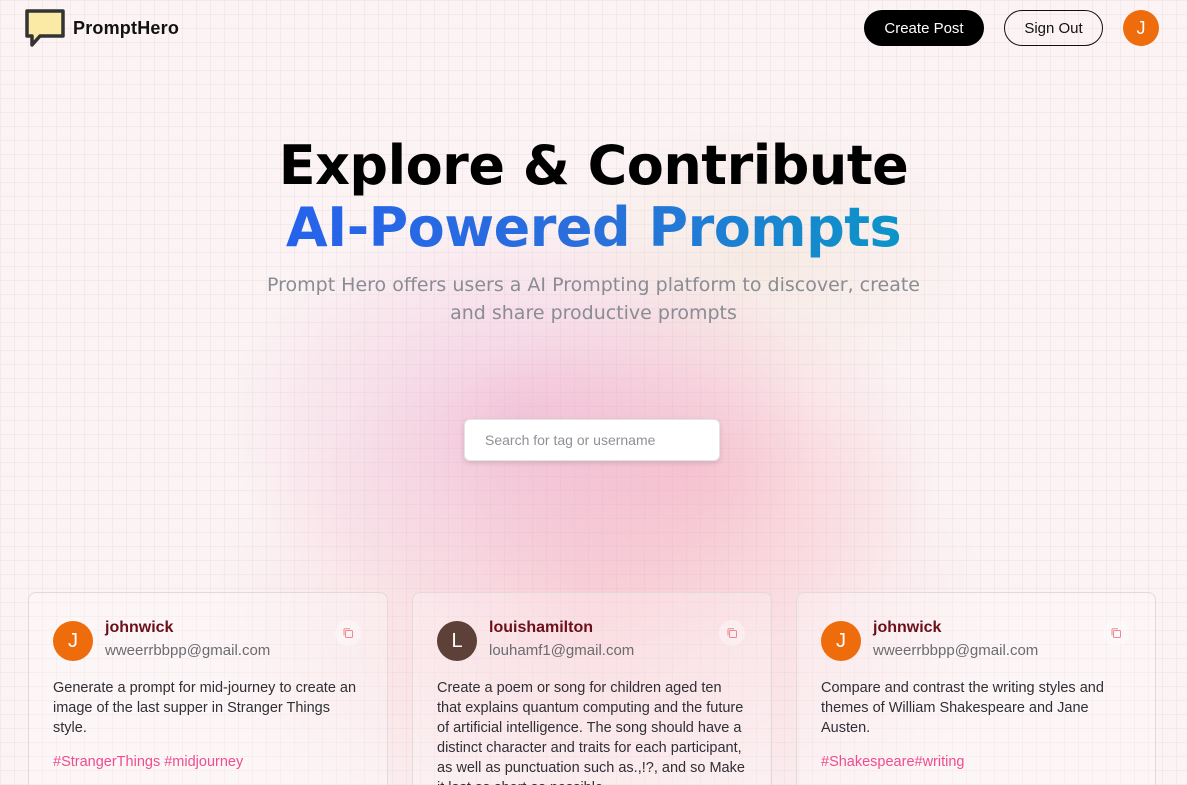  Describe the element at coordinates (561, 639) in the screenshot. I see `author-info: louishamilton louhamf1@gmail.com` at that location.